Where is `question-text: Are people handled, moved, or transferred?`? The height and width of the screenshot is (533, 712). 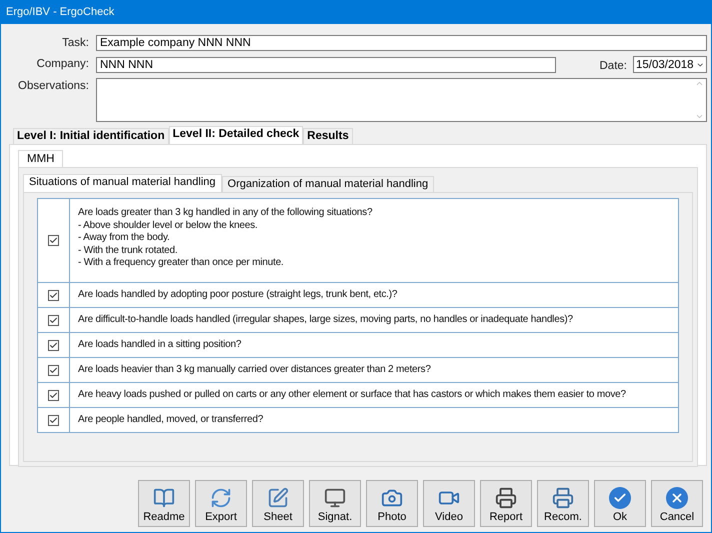
question-text: Are people handled, moved, or transferred? is located at coordinates (171, 420).